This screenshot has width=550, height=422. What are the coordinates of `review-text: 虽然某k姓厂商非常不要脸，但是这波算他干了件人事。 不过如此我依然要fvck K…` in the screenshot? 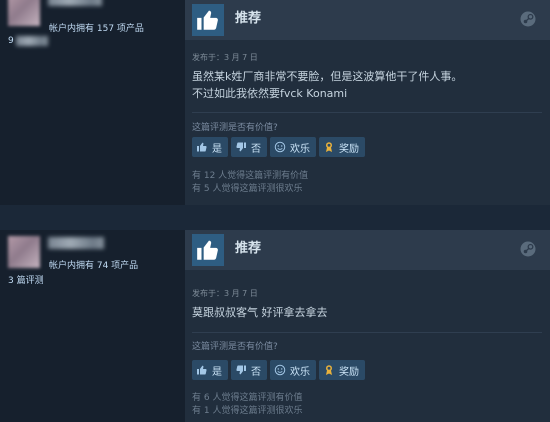 It's located at (327, 85).